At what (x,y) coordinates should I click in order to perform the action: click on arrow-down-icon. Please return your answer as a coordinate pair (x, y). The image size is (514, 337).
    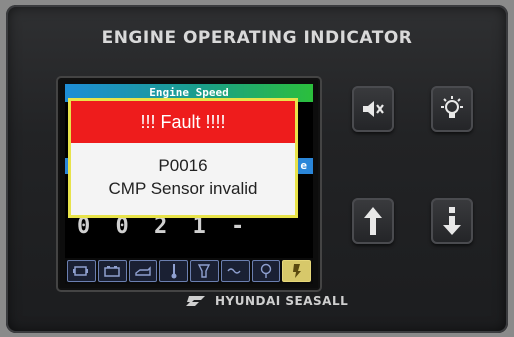
    Looking at the image, I should click on (452, 221).